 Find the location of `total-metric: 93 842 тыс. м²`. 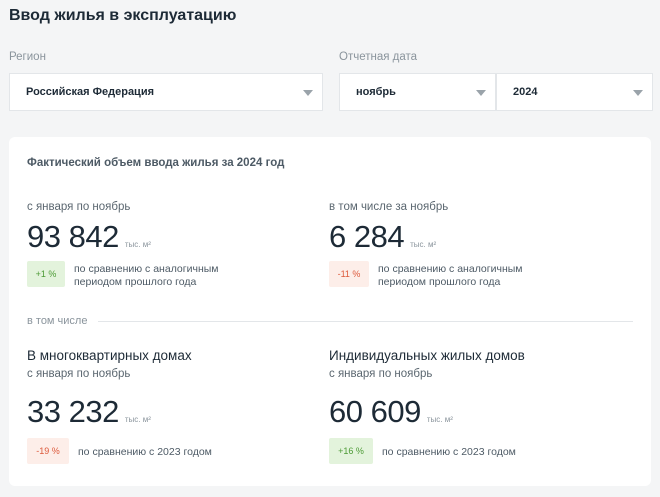

total-metric: 93 842 тыс. м² is located at coordinates (89, 237).